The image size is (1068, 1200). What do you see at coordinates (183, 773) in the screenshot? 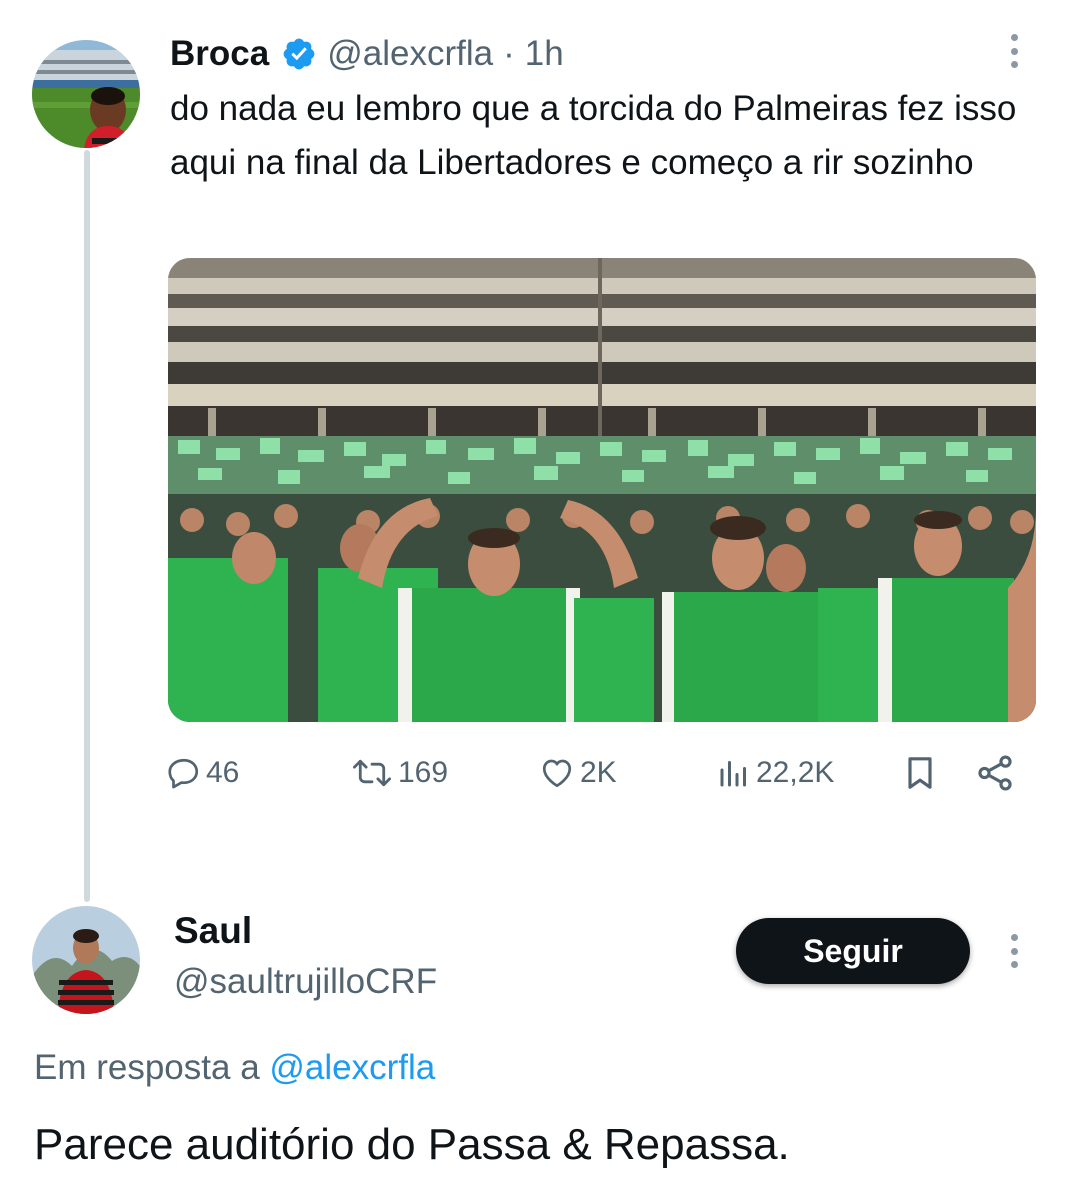
I see `reply-icon` at bounding box center [183, 773].